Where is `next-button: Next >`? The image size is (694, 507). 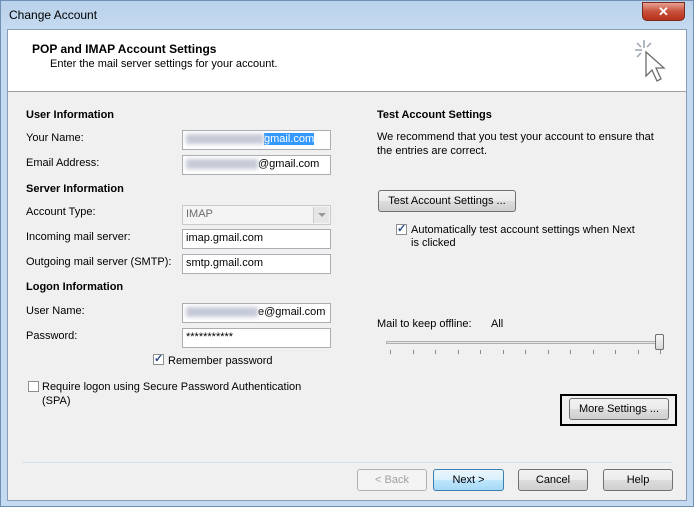 next-button: Next > is located at coordinates (468, 480).